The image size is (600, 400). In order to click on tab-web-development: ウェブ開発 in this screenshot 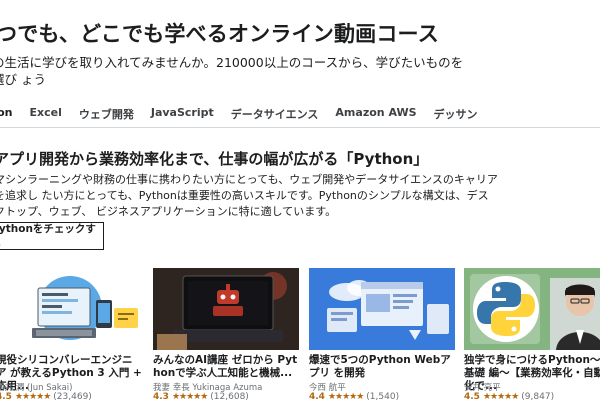, I will do `click(106, 114)`.